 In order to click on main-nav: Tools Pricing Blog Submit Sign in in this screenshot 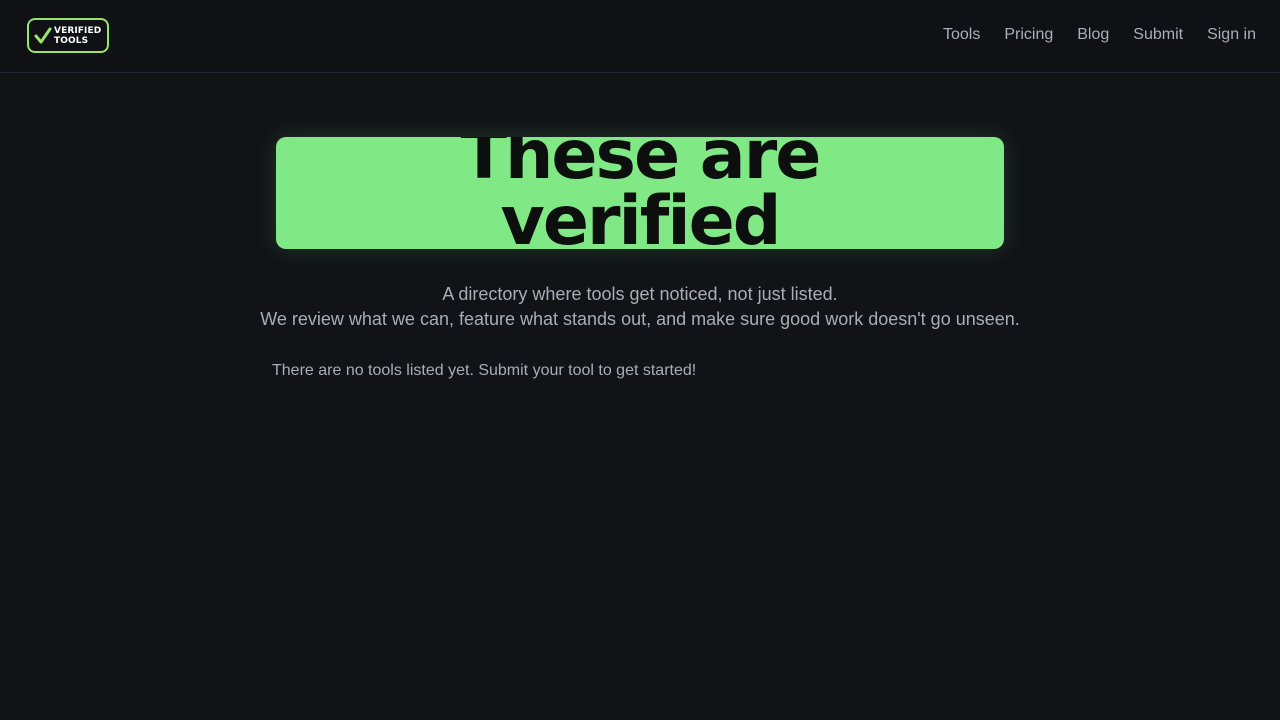, I will do `click(1099, 35)`.